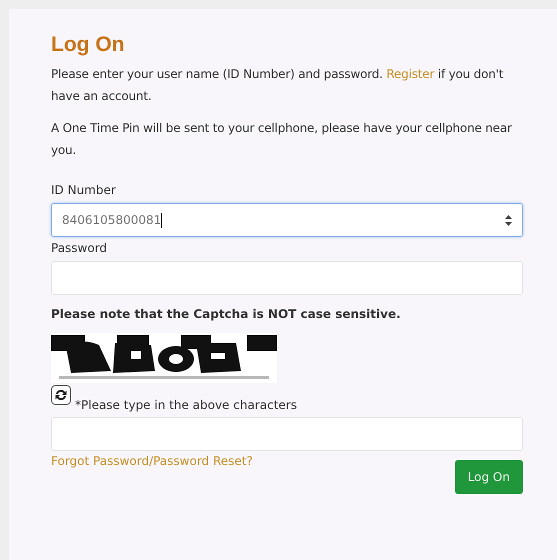  Describe the element at coordinates (410, 74) in the screenshot. I see `register-link: Register` at that location.